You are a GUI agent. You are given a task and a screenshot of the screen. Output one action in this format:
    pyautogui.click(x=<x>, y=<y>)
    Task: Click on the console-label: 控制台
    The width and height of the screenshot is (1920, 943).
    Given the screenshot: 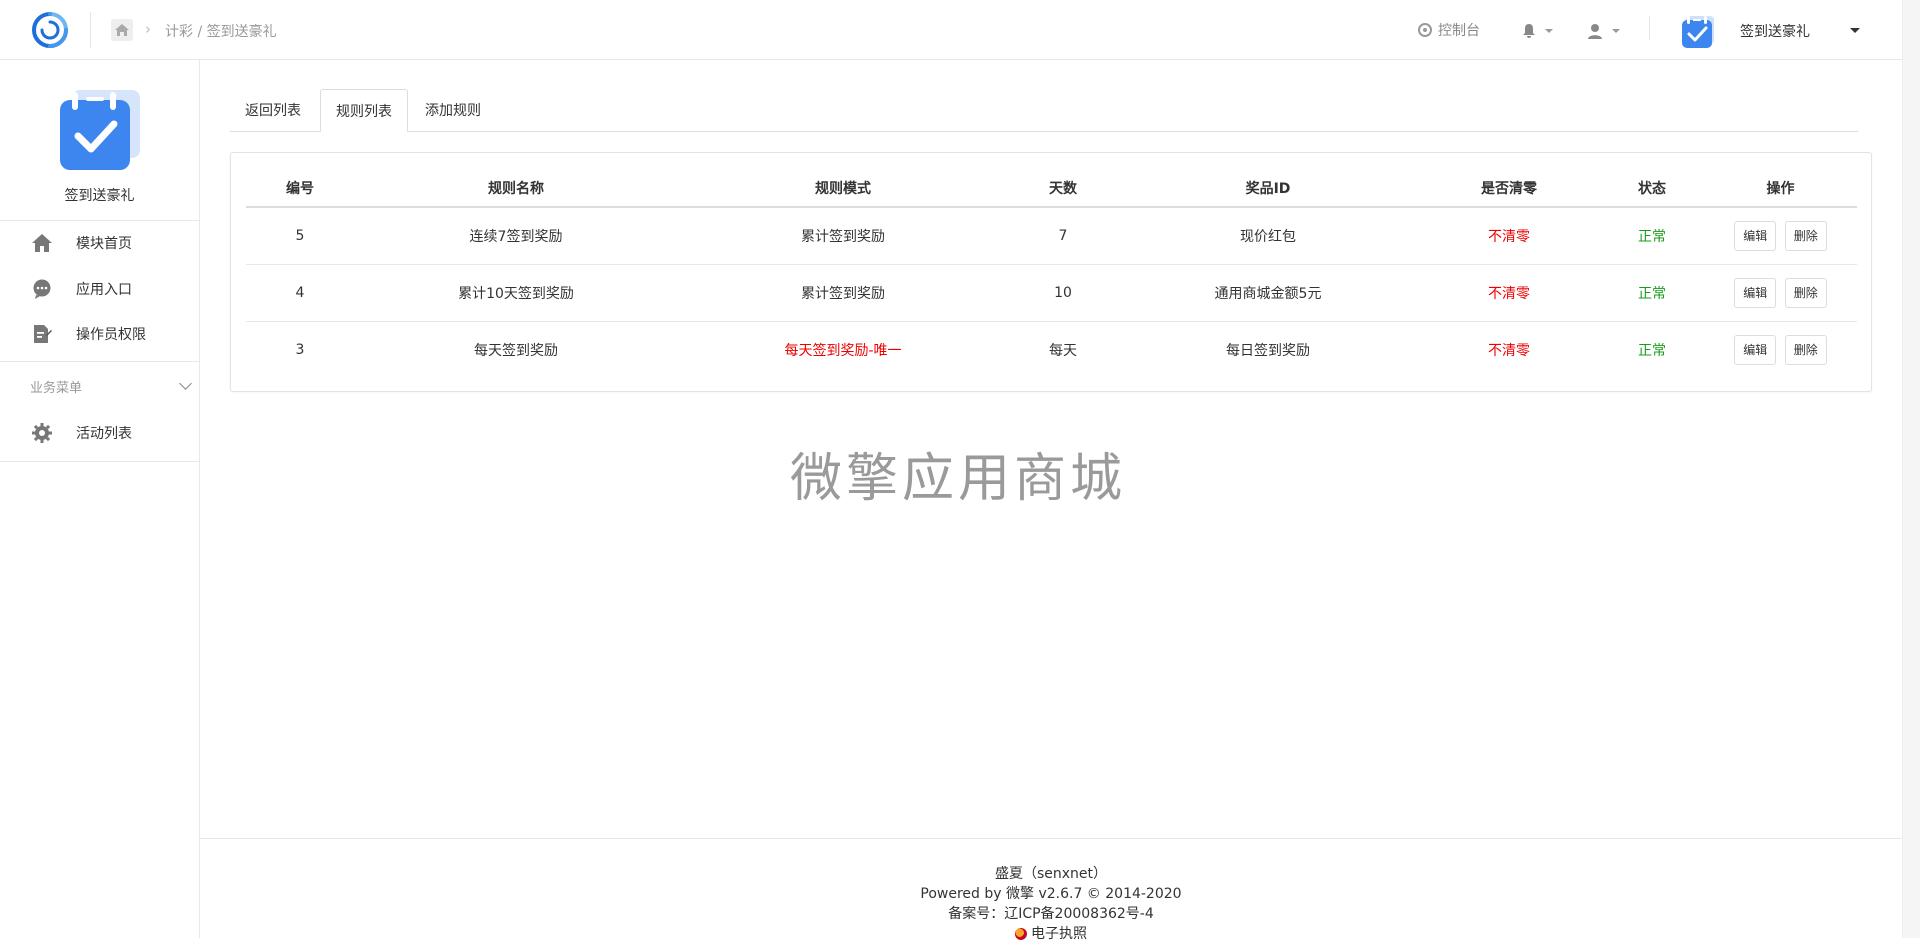 What is the action you would take?
    pyautogui.click(x=1459, y=31)
    